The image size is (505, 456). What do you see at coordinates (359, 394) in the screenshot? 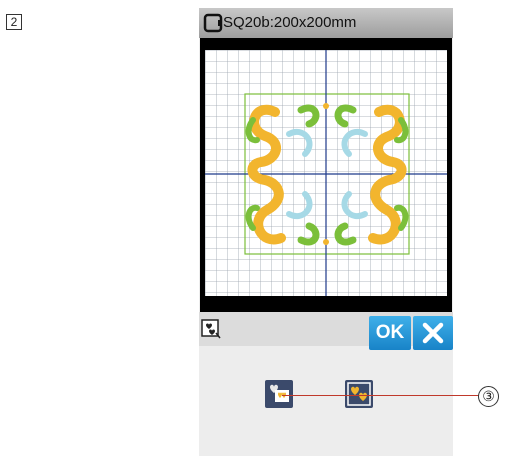
I see `show-design-with-frame-button` at bounding box center [359, 394].